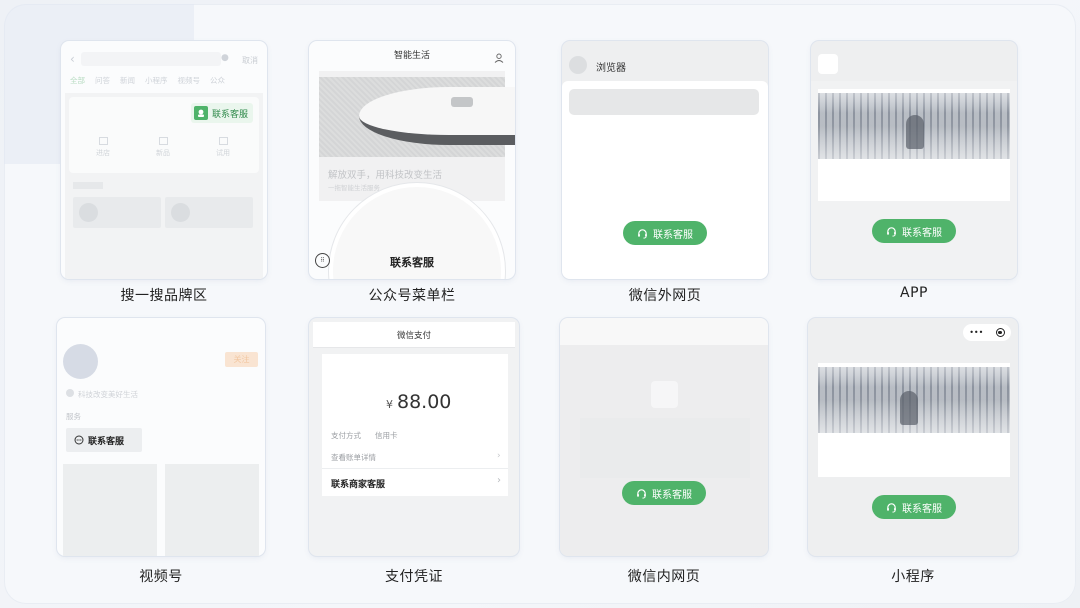 This screenshot has height=608, width=1080. Describe the element at coordinates (250, 60) in the screenshot. I see `cancel-text: 取消` at that location.